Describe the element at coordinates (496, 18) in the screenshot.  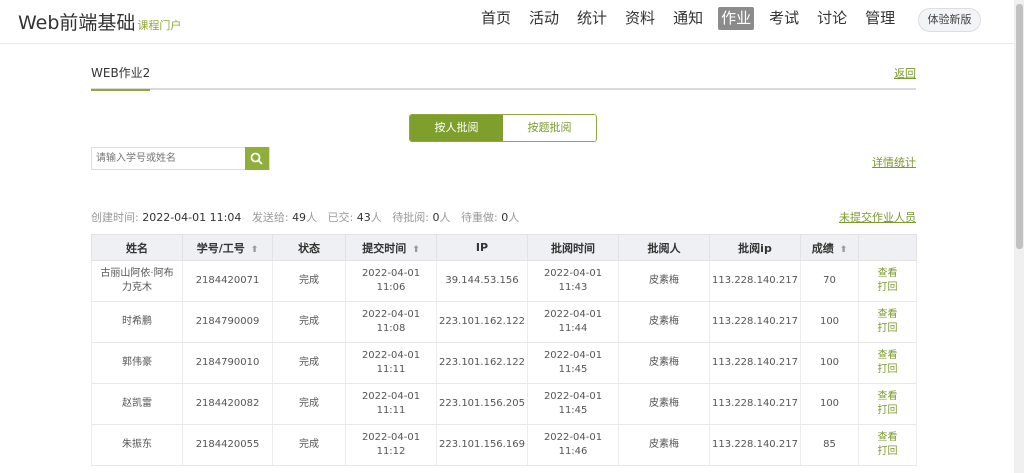
I see `nav-home: 首页` at that location.